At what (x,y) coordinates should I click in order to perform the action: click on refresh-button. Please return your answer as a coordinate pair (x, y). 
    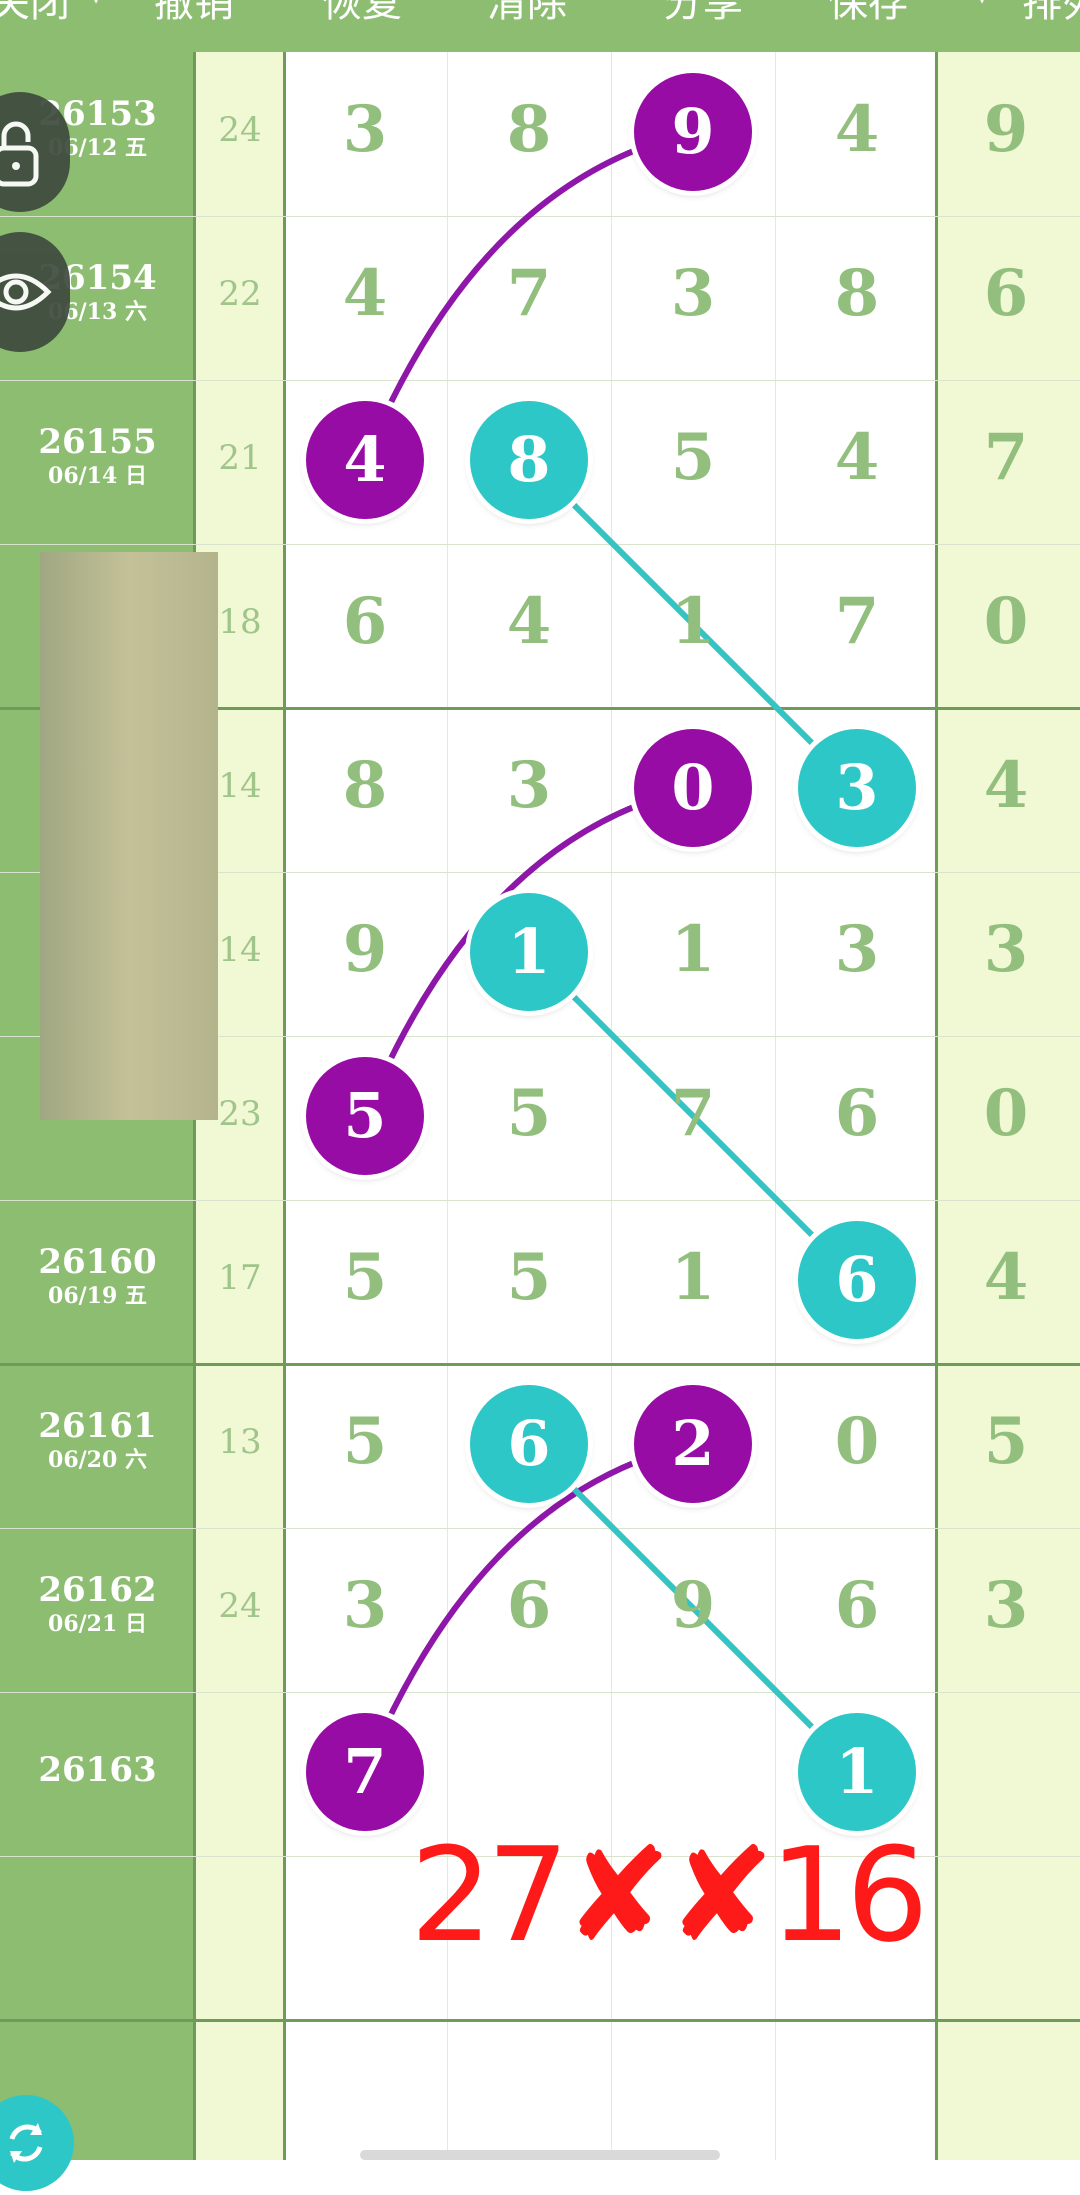
    Looking at the image, I should click on (37, 2143).